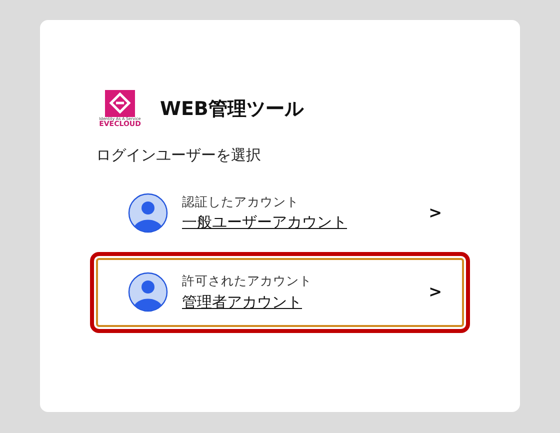 This screenshot has height=433, width=560. What do you see at coordinates (179, 155) in the screenshot?
I see `prompt-text: ログインユーザーを選択` at bounding box center [179, 155].